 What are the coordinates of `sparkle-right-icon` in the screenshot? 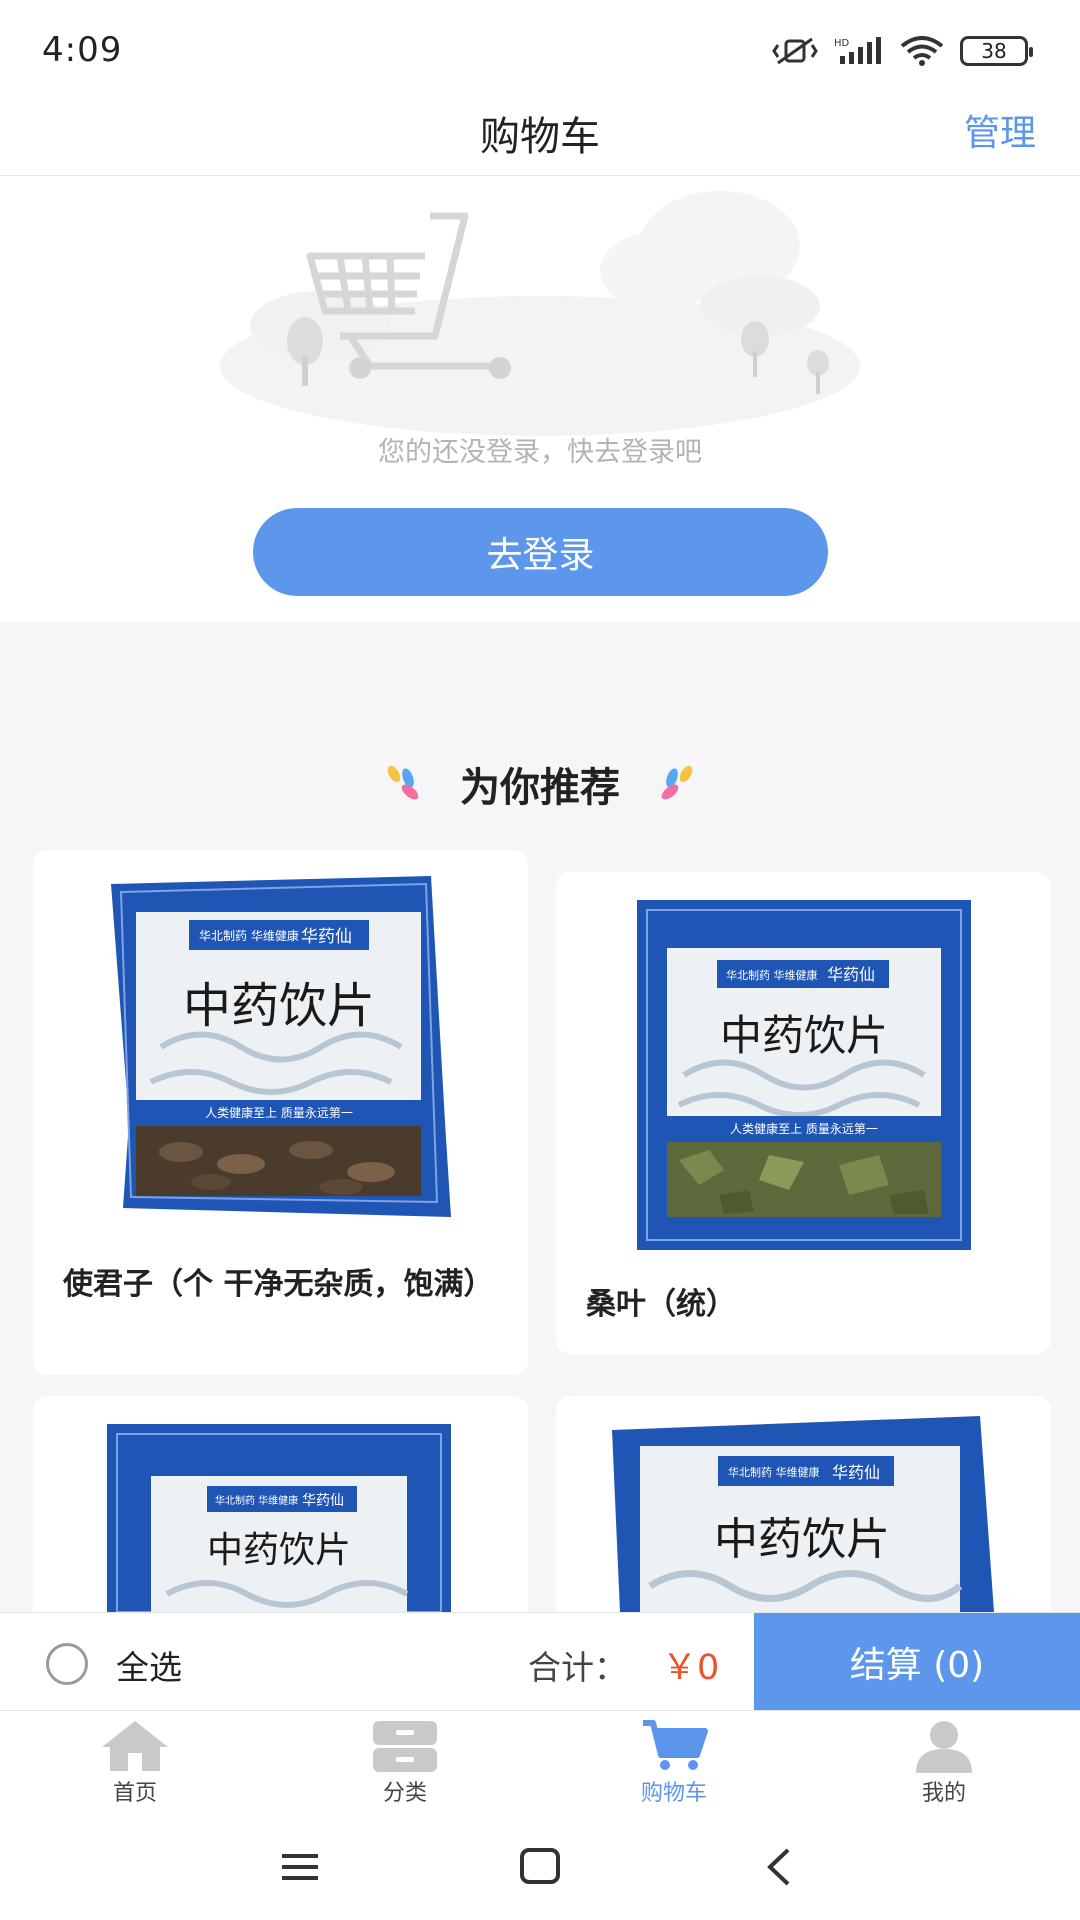 It's located at (677, 782).